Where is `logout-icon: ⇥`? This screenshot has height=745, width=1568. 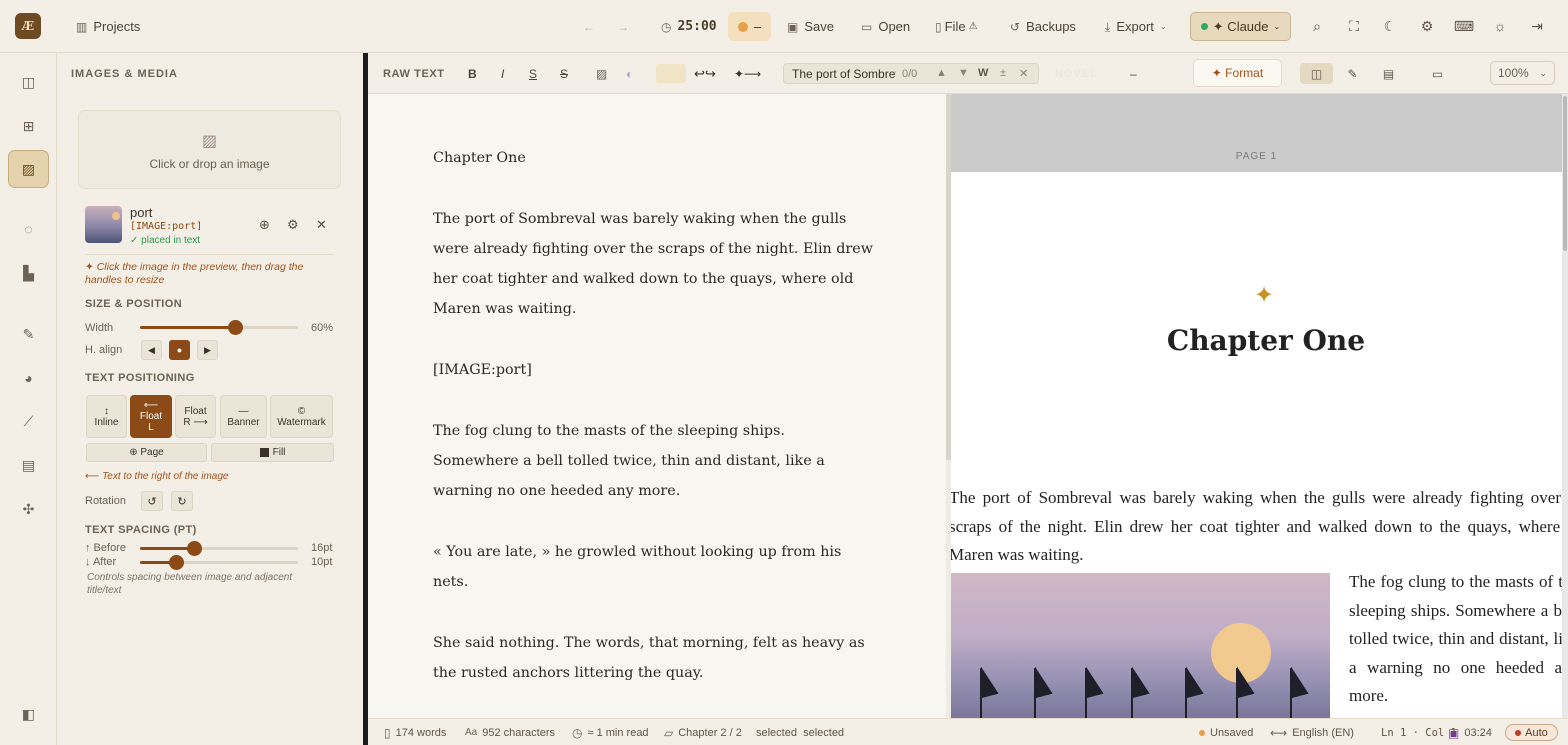
logout-icon: ⇥ is located at coordinates (1537, 25).